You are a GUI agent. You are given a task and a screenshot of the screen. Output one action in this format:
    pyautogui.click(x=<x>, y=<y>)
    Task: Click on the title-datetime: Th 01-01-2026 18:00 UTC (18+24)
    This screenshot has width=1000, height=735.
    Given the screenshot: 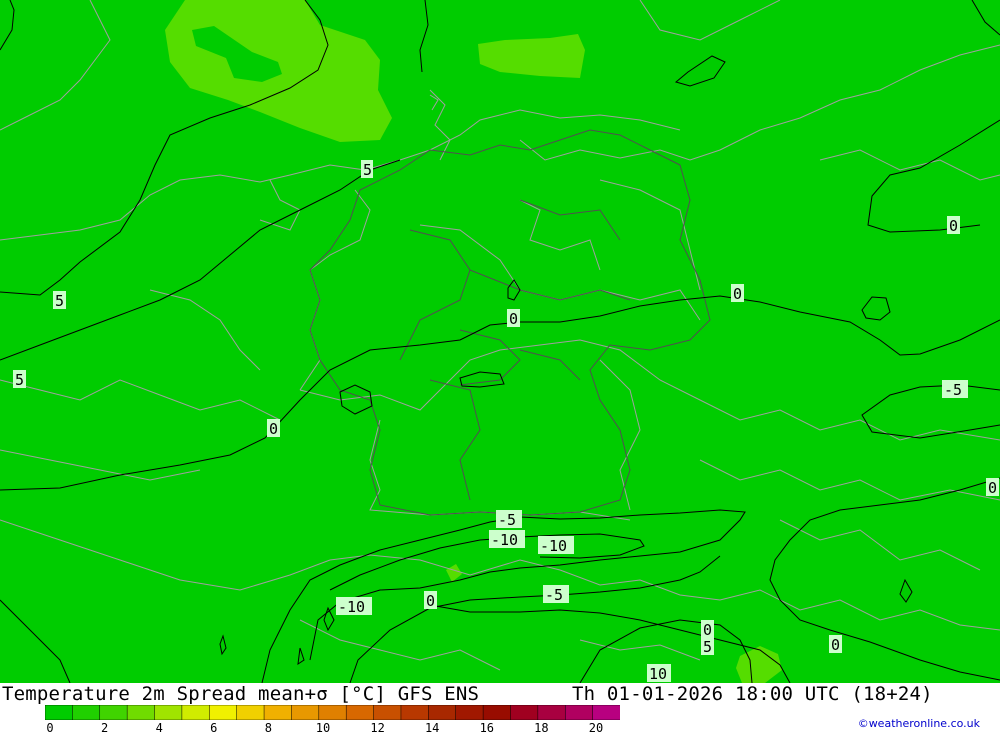 What is the action you would take?
    pyautogui.click(x=752, y=694)
    